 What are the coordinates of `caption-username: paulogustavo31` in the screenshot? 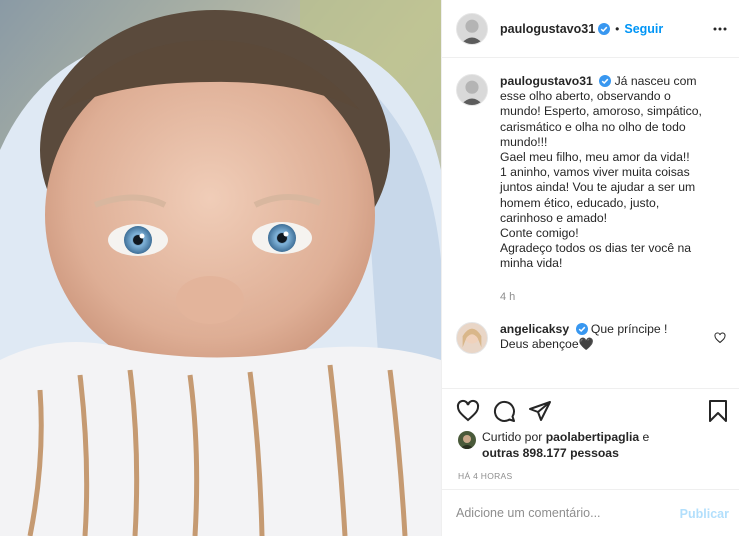 It's located at (546, 81).